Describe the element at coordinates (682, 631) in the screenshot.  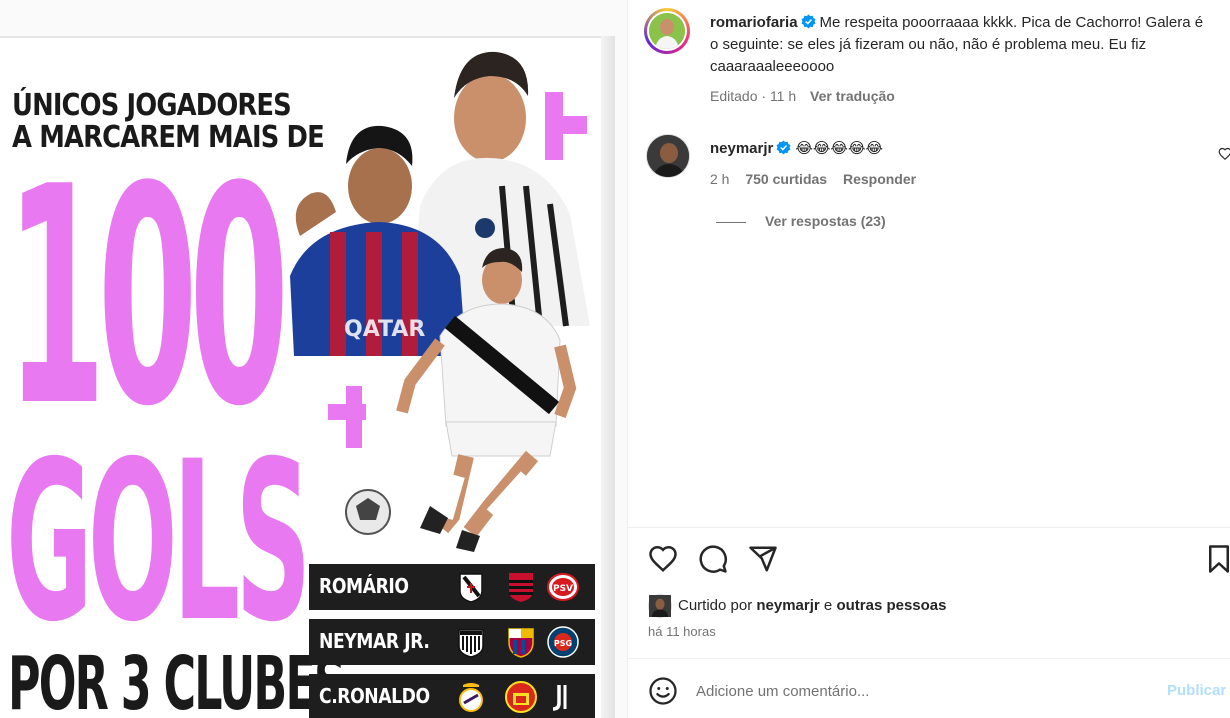
I see `post-time: há 11 horas` at that location.